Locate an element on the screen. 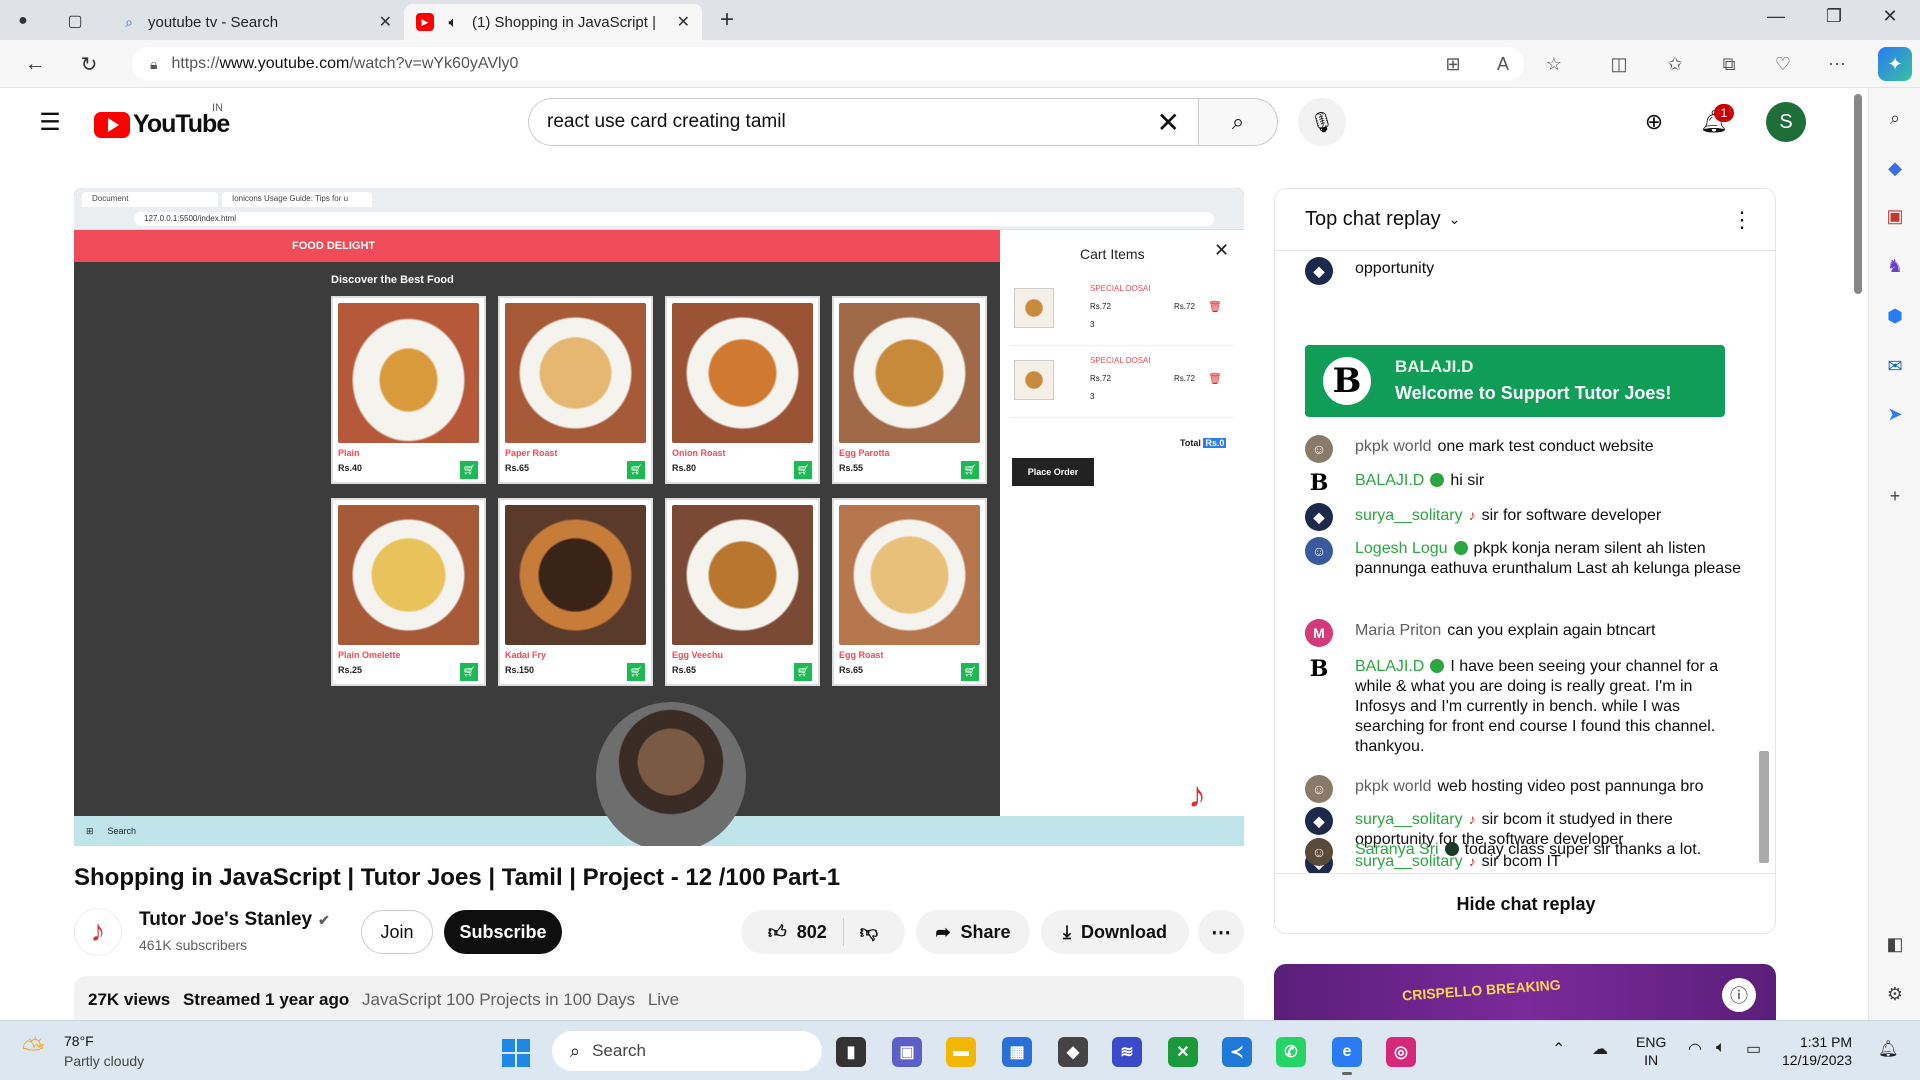 Image resolution: width=1920 pixels, height=1080 pixels. network-off-icon: ☁ is located at coordinates (1600, 1049).